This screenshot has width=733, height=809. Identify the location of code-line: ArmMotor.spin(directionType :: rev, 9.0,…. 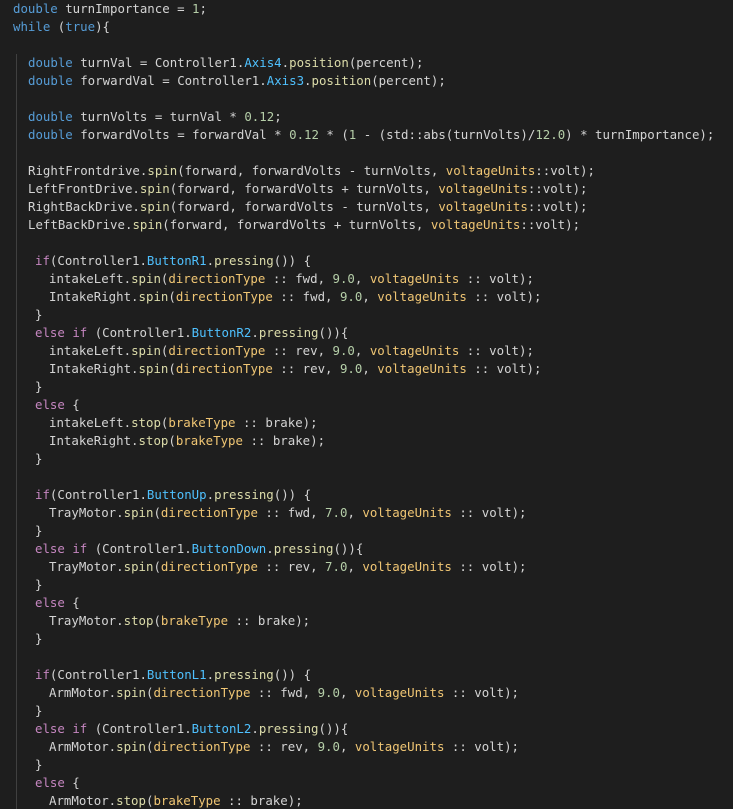
(284, 747).